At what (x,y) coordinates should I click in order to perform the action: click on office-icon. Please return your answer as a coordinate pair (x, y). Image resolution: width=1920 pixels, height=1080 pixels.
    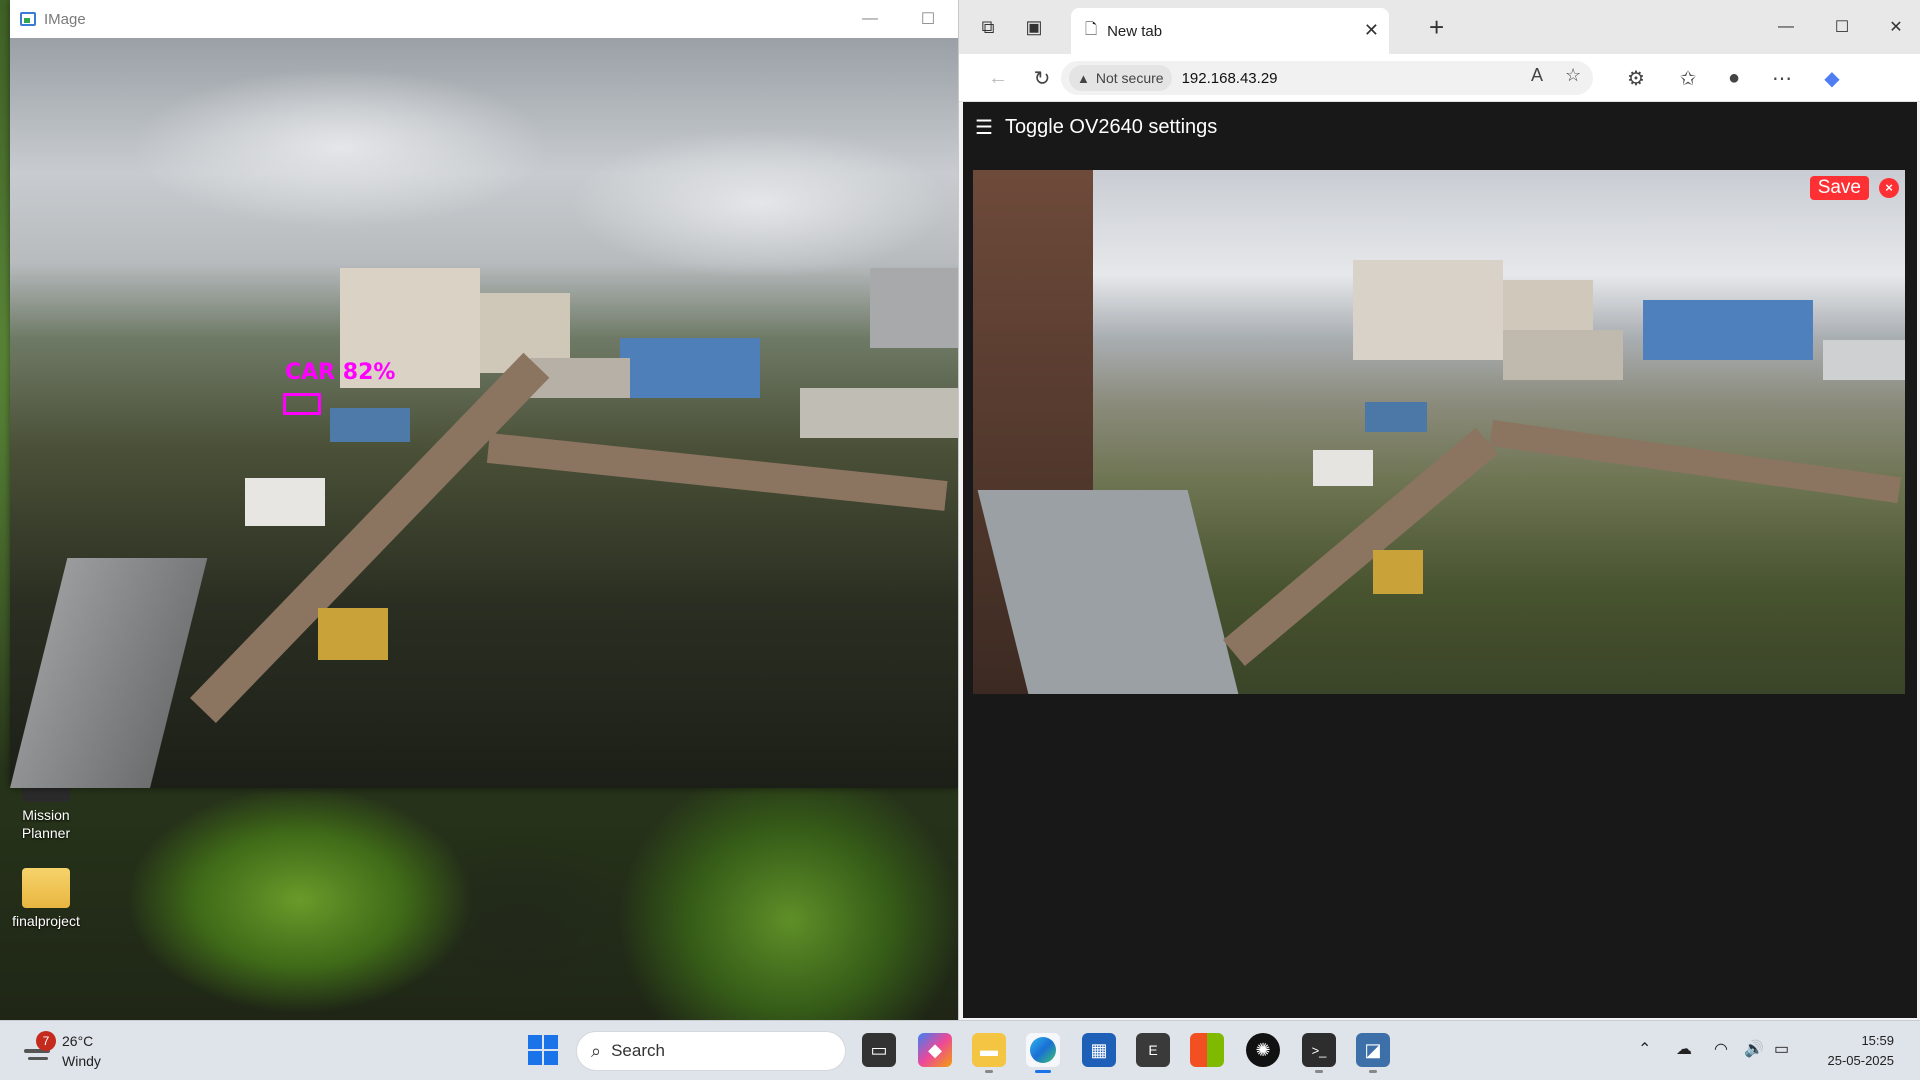
    Looking at the image, I should click on (1207, 1050).